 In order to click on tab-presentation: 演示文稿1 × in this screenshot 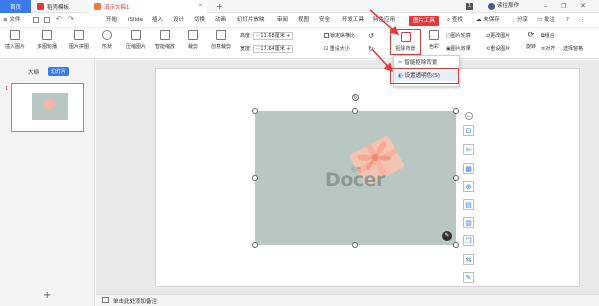, I will do `click(148, 6)`.